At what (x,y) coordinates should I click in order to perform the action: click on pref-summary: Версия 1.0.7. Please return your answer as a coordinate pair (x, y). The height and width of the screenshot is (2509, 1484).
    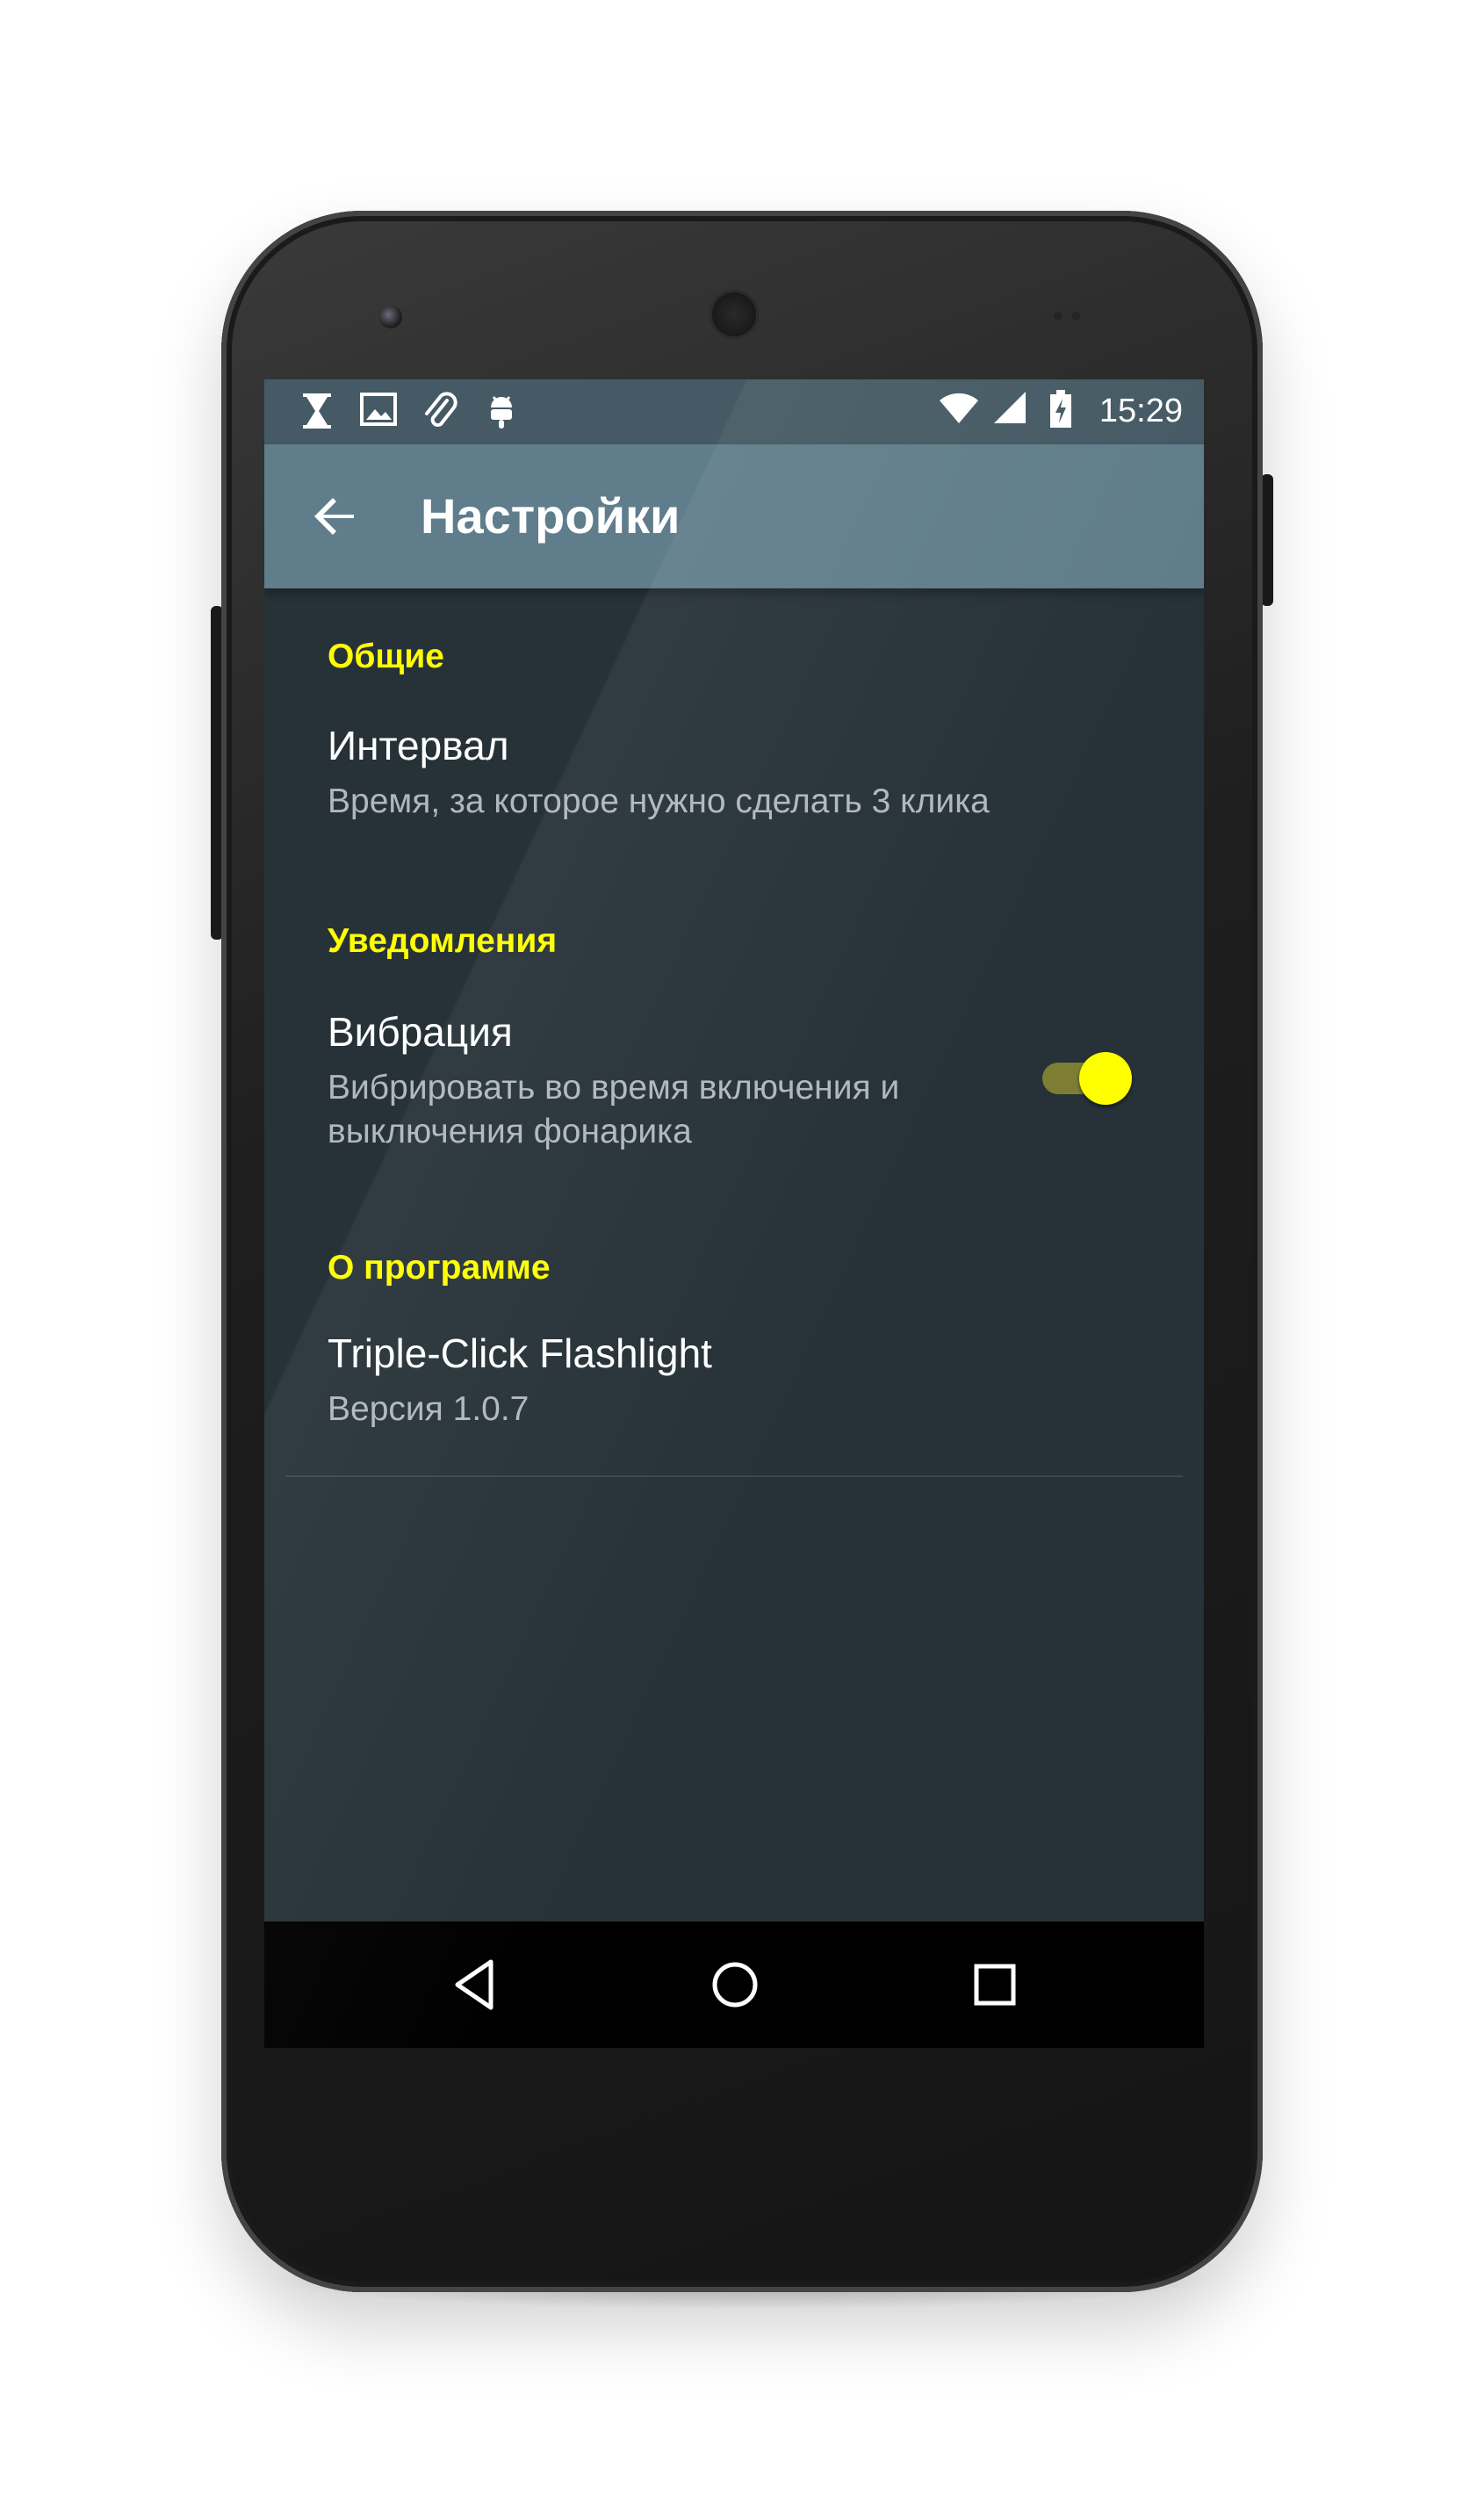
    Looking at the image, I should click on (428, 1409).